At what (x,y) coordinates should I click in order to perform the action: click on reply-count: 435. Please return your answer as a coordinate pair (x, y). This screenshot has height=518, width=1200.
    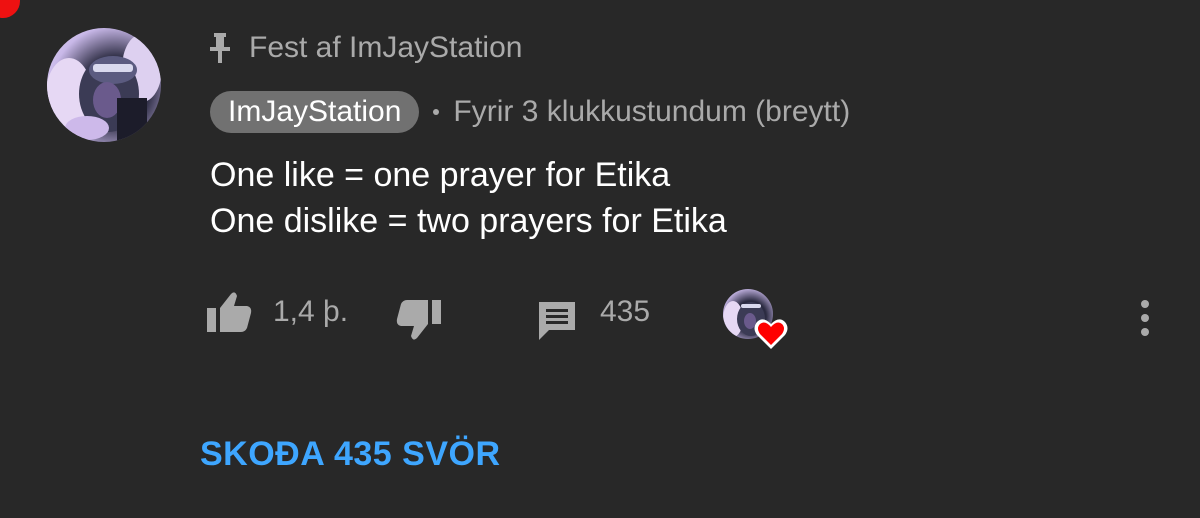
    Looking at the image, I should click on (625, 311).